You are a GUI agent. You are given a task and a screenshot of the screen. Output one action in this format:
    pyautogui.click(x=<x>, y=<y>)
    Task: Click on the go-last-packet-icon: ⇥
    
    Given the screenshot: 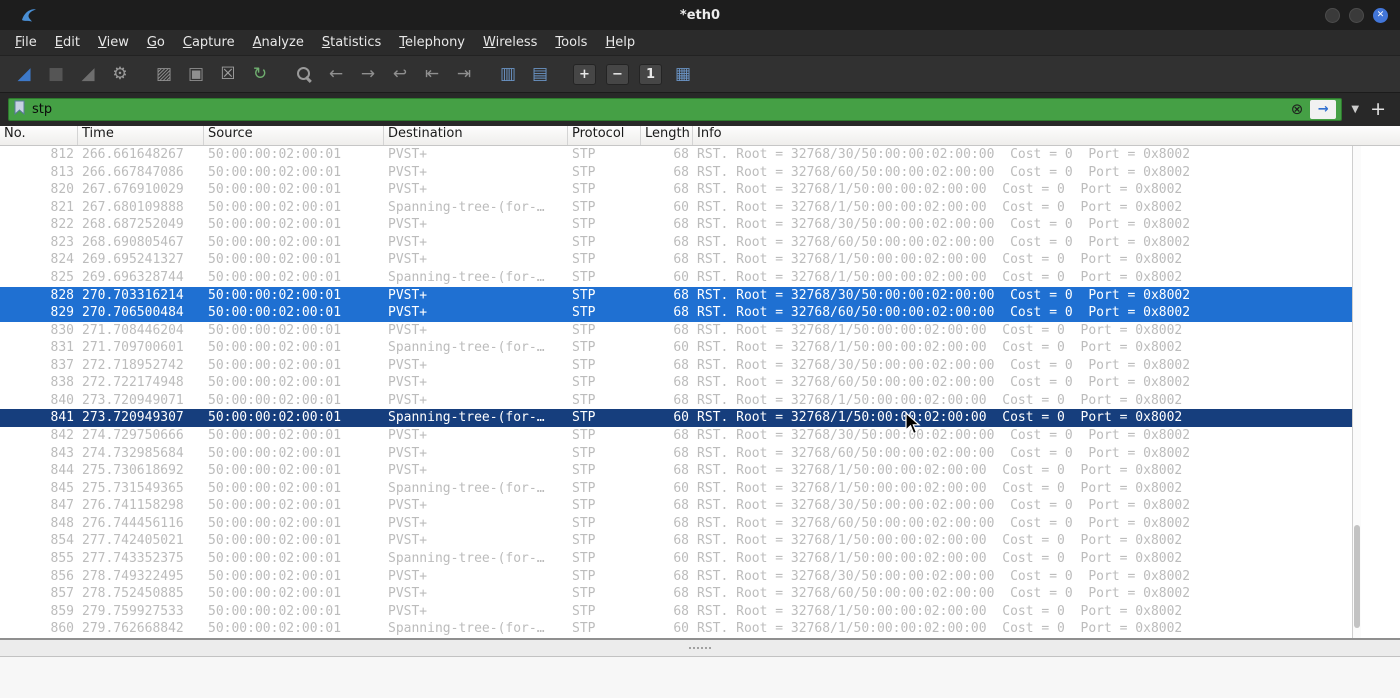 What is the action you would take?
    pyautogui.click(x=464, y=74)
    